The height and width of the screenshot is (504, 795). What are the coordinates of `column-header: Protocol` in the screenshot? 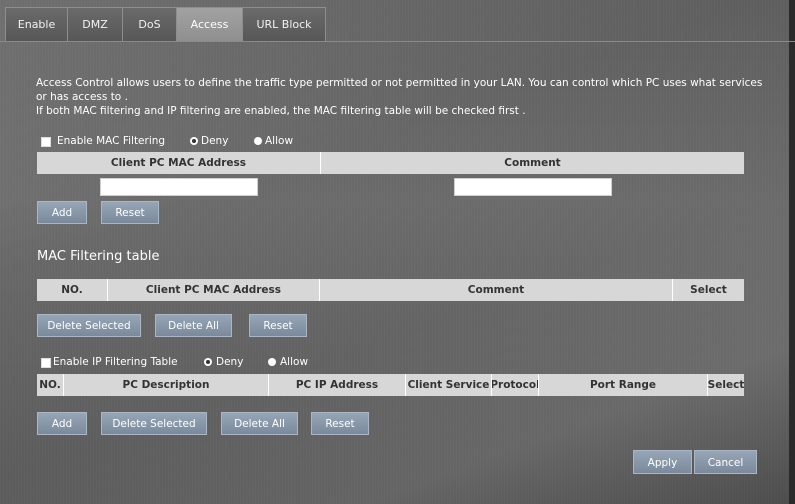 It's located at (515, 385).